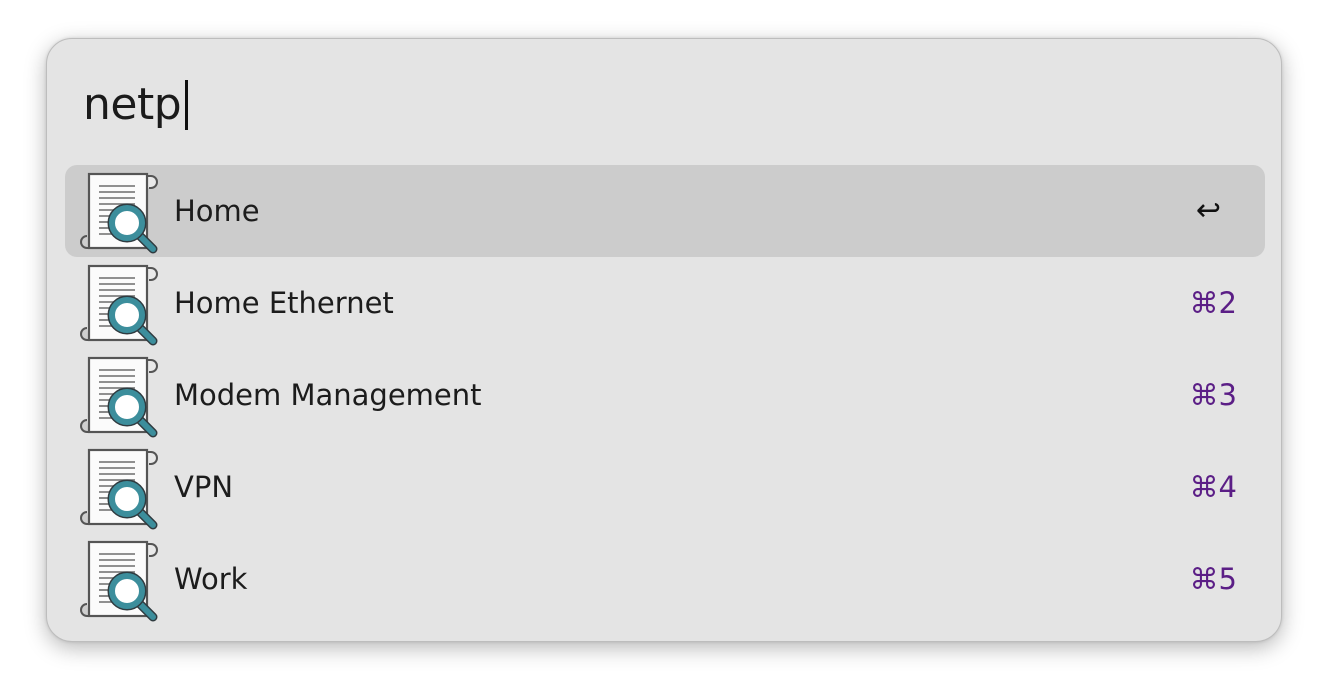 The image size is (1328, 696). I want to click on result-item: Home ↩, so click(665, 211).